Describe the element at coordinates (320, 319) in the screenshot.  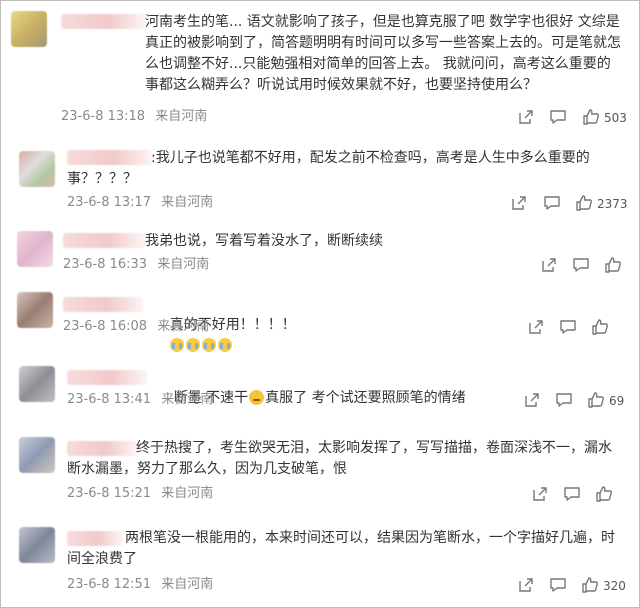
I see `comment-item: 真的不好用！！！！ 23-6-8 16:08 来自河南` at that location.